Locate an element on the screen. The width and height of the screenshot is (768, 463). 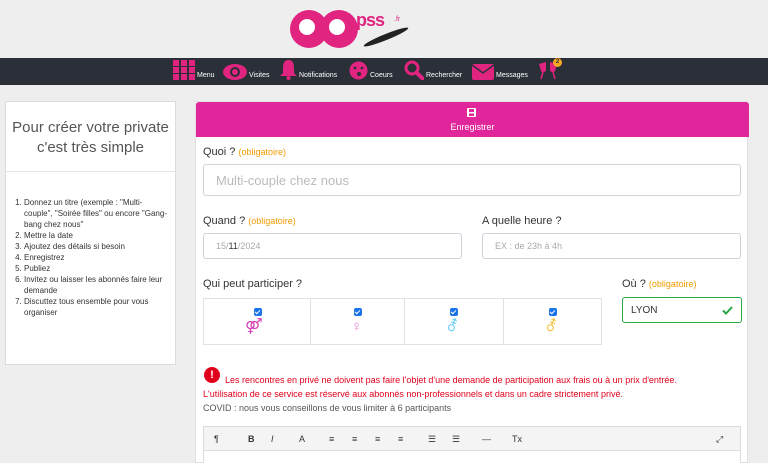
participants-label: Qui peut participer ? is located at coordinates (253, 284).